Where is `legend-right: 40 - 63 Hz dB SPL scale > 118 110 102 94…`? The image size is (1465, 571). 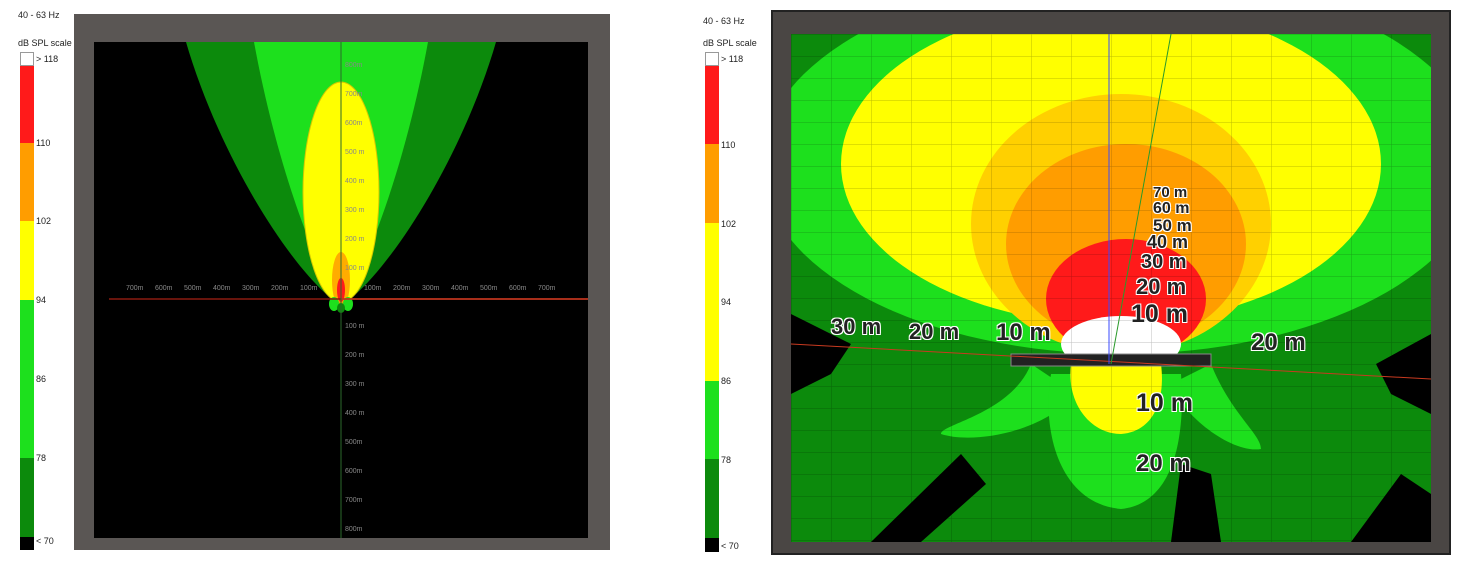
legend-right: 40 - 63 Hz dB SPL scale > 118 110 102 94… is located at coordinates (731, 281).